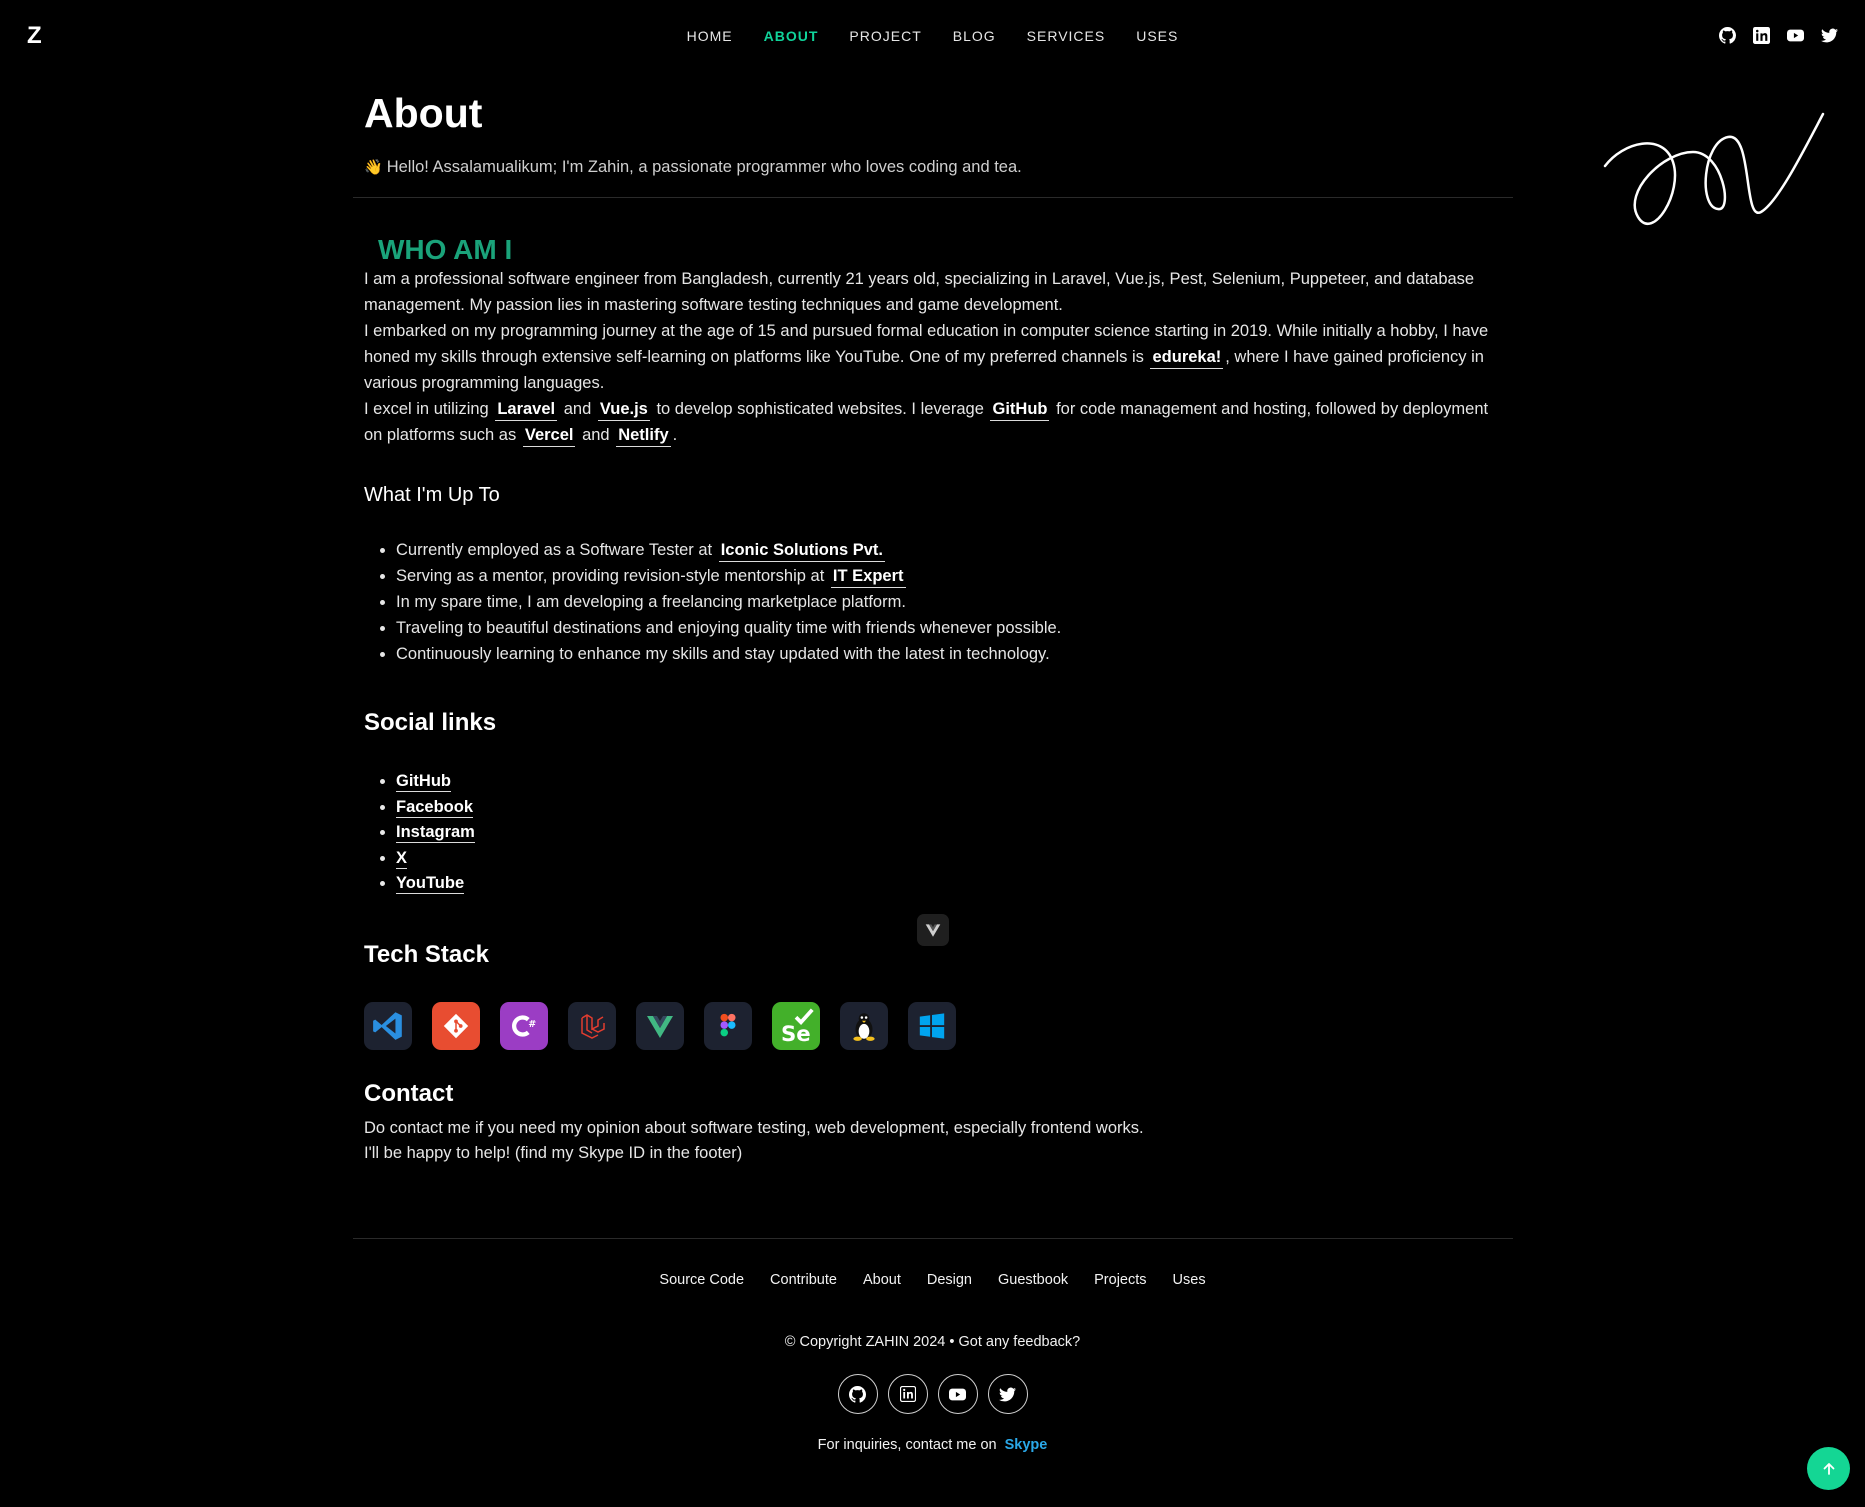 The height and width of the screenshot is (1507, 1865). I want to click on scroll-to-top-button, so click(1828, 1468).